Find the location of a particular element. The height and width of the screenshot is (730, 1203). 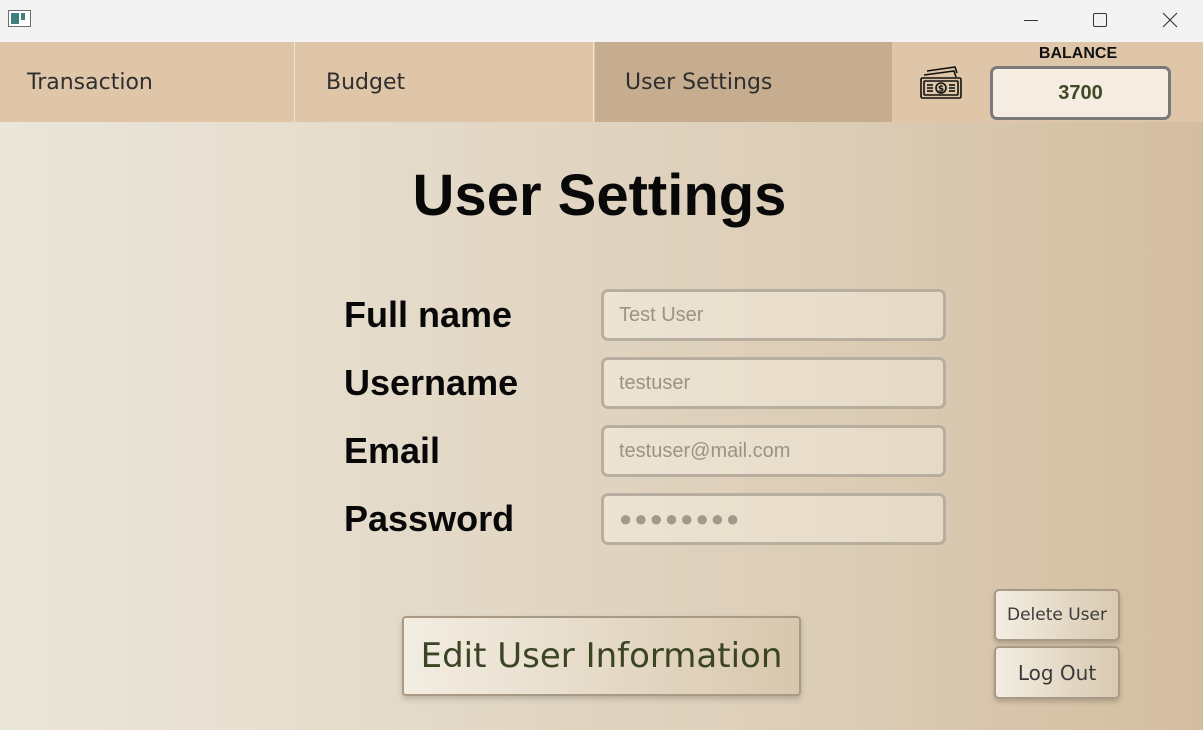

close-button is located at coordinates (1170, 20).